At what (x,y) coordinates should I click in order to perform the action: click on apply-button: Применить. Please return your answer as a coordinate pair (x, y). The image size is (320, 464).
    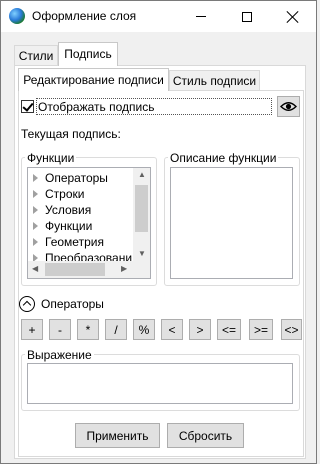
    Looking at the image, I should click on (117, 435).